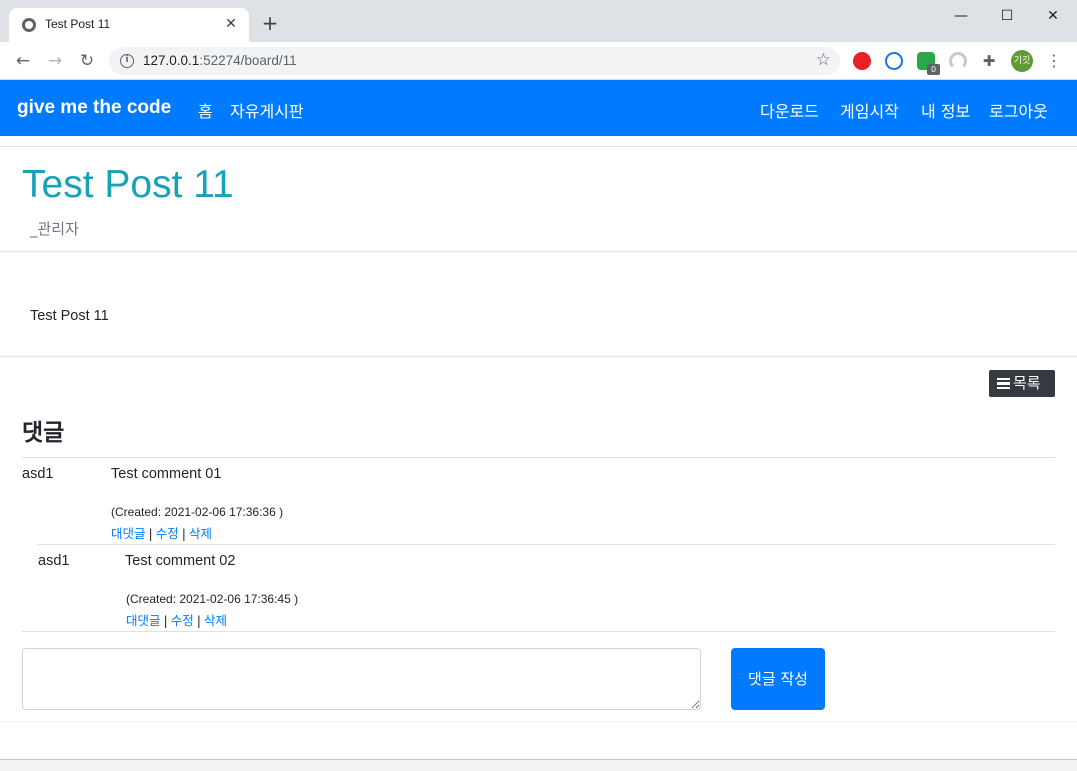 The image size is (1077, 771). Describe the element at coordinates (127, 61) in the screenshot. I see `info-icon: i` at that location.